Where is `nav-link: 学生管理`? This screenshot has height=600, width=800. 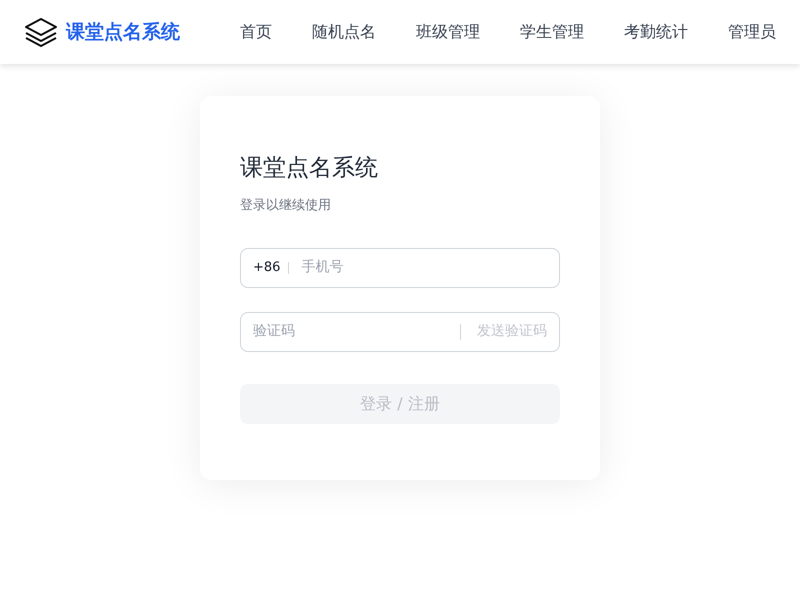 nav-link: 学生管理 is located at coordinates (552, 32).